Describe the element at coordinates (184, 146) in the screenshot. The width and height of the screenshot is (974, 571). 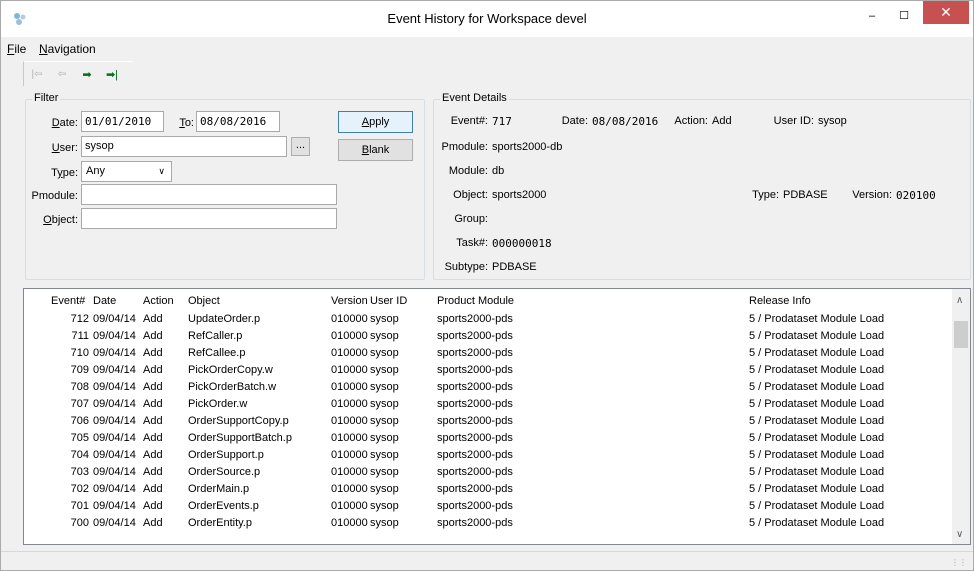
I see `user-field: sysop` at that location.